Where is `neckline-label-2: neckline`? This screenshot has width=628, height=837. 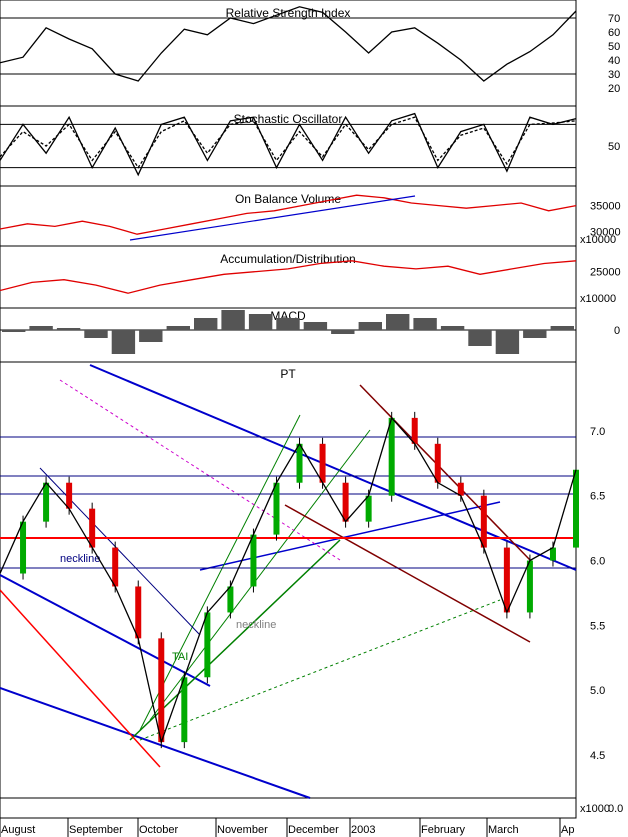
neckline-label-2: neckline is located at coordinates (256, 625).